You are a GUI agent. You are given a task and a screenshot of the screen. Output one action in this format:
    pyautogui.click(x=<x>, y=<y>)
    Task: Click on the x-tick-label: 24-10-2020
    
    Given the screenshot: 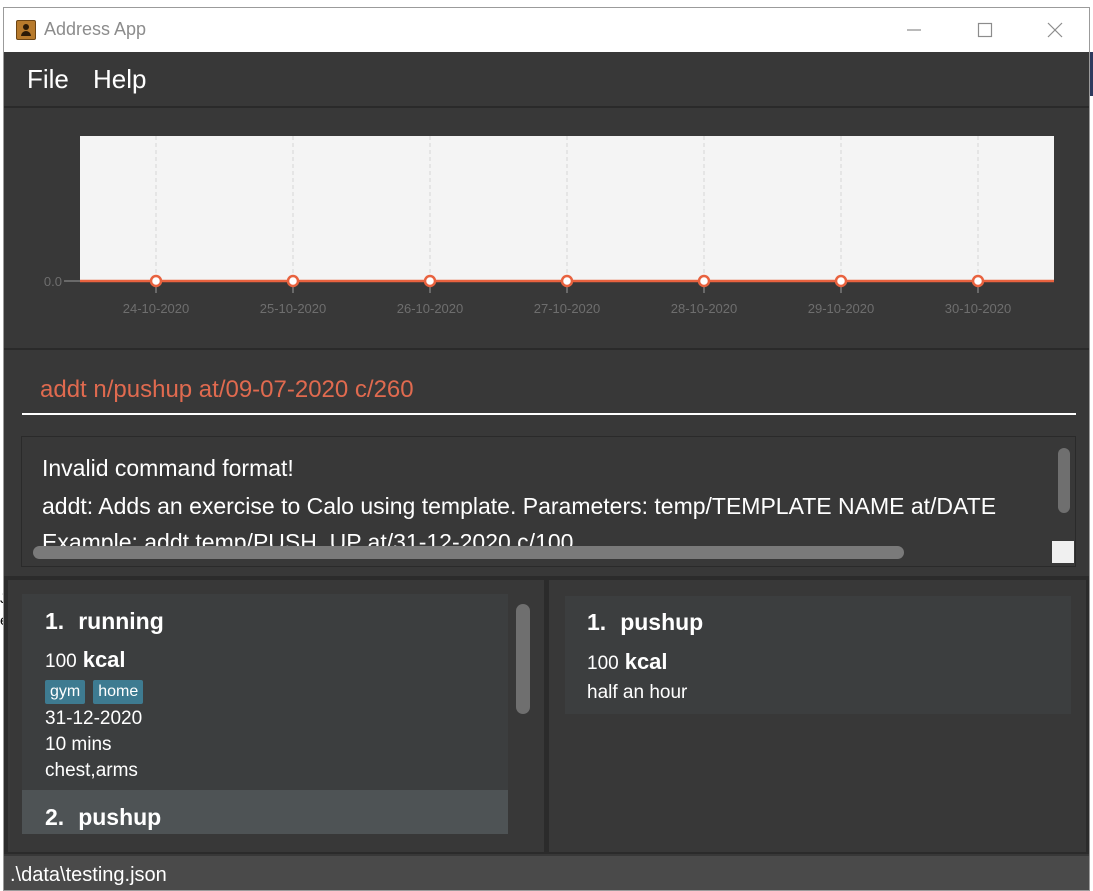 What is the action you would take?
    pyautogui.click(x=156, y=308)
    